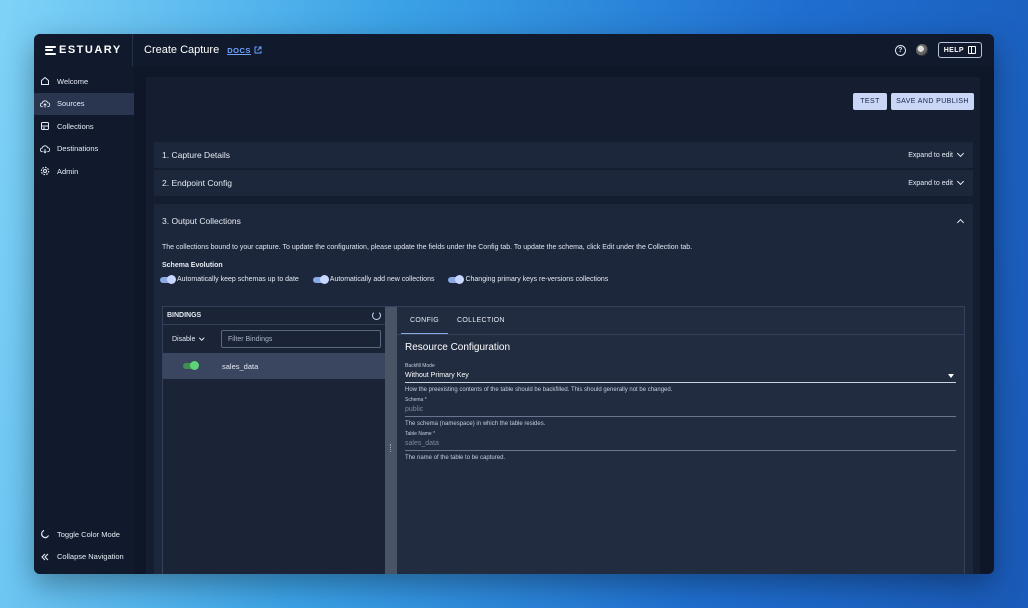  I want to click on schema-input: public, so click(680, 410).